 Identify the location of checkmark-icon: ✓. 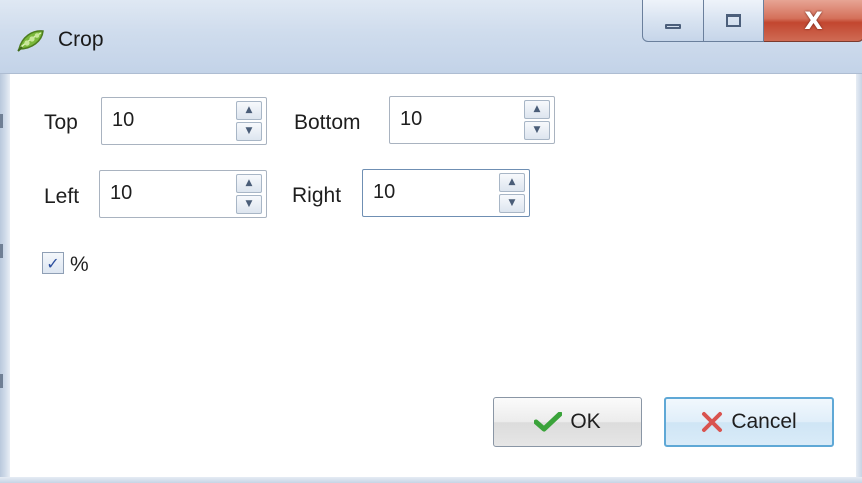
(53, 263).